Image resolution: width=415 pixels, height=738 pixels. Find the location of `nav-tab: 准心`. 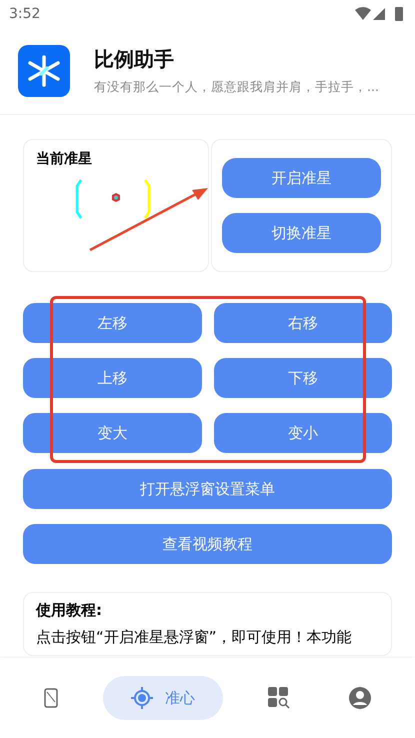

nav-tab: 准心 is located at coordinates (162, 698).